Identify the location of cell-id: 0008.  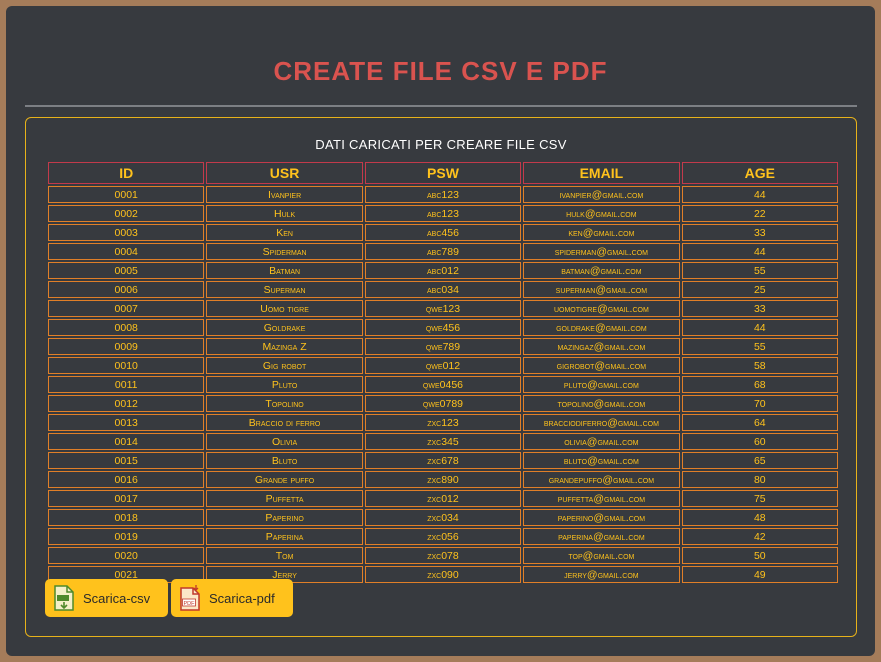
(126, 327).